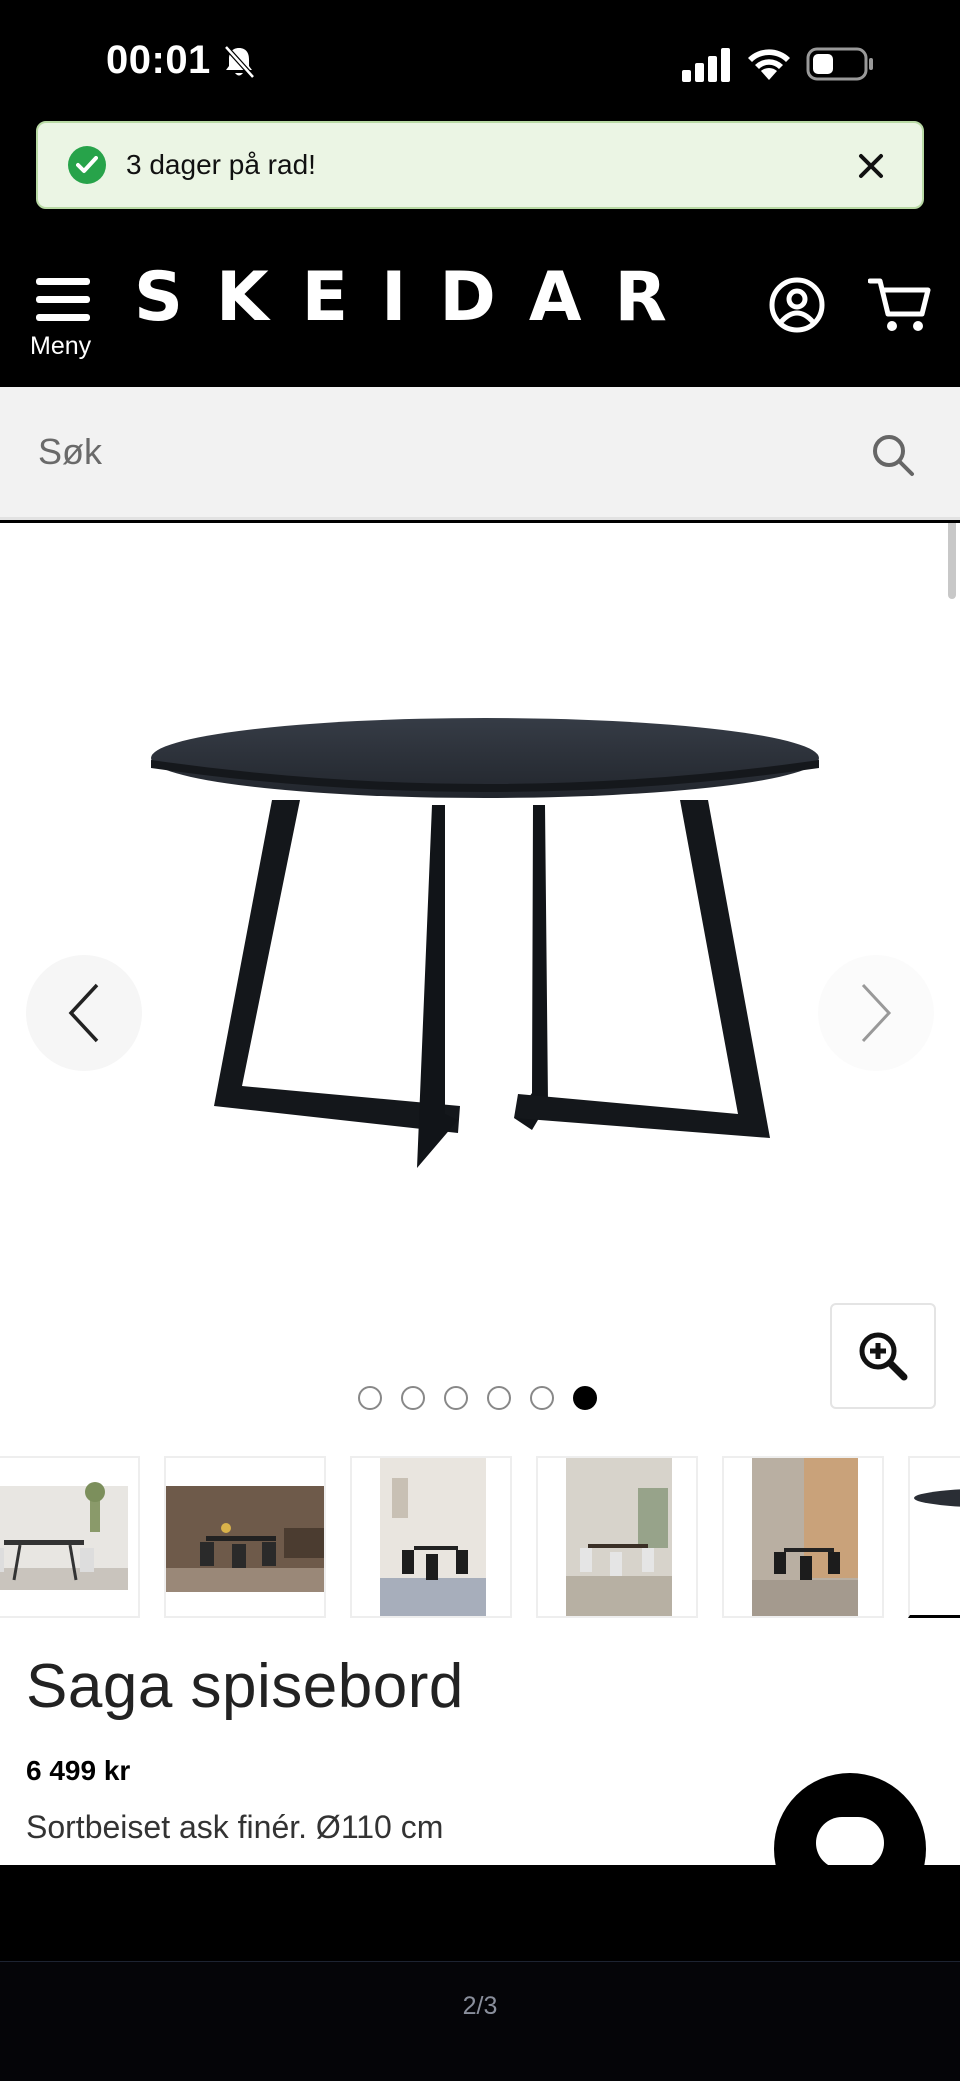 Image resolution: width=960 pixels, height=2081 pixels. I want to click on chevron-left-icon, so click(83, 1013).